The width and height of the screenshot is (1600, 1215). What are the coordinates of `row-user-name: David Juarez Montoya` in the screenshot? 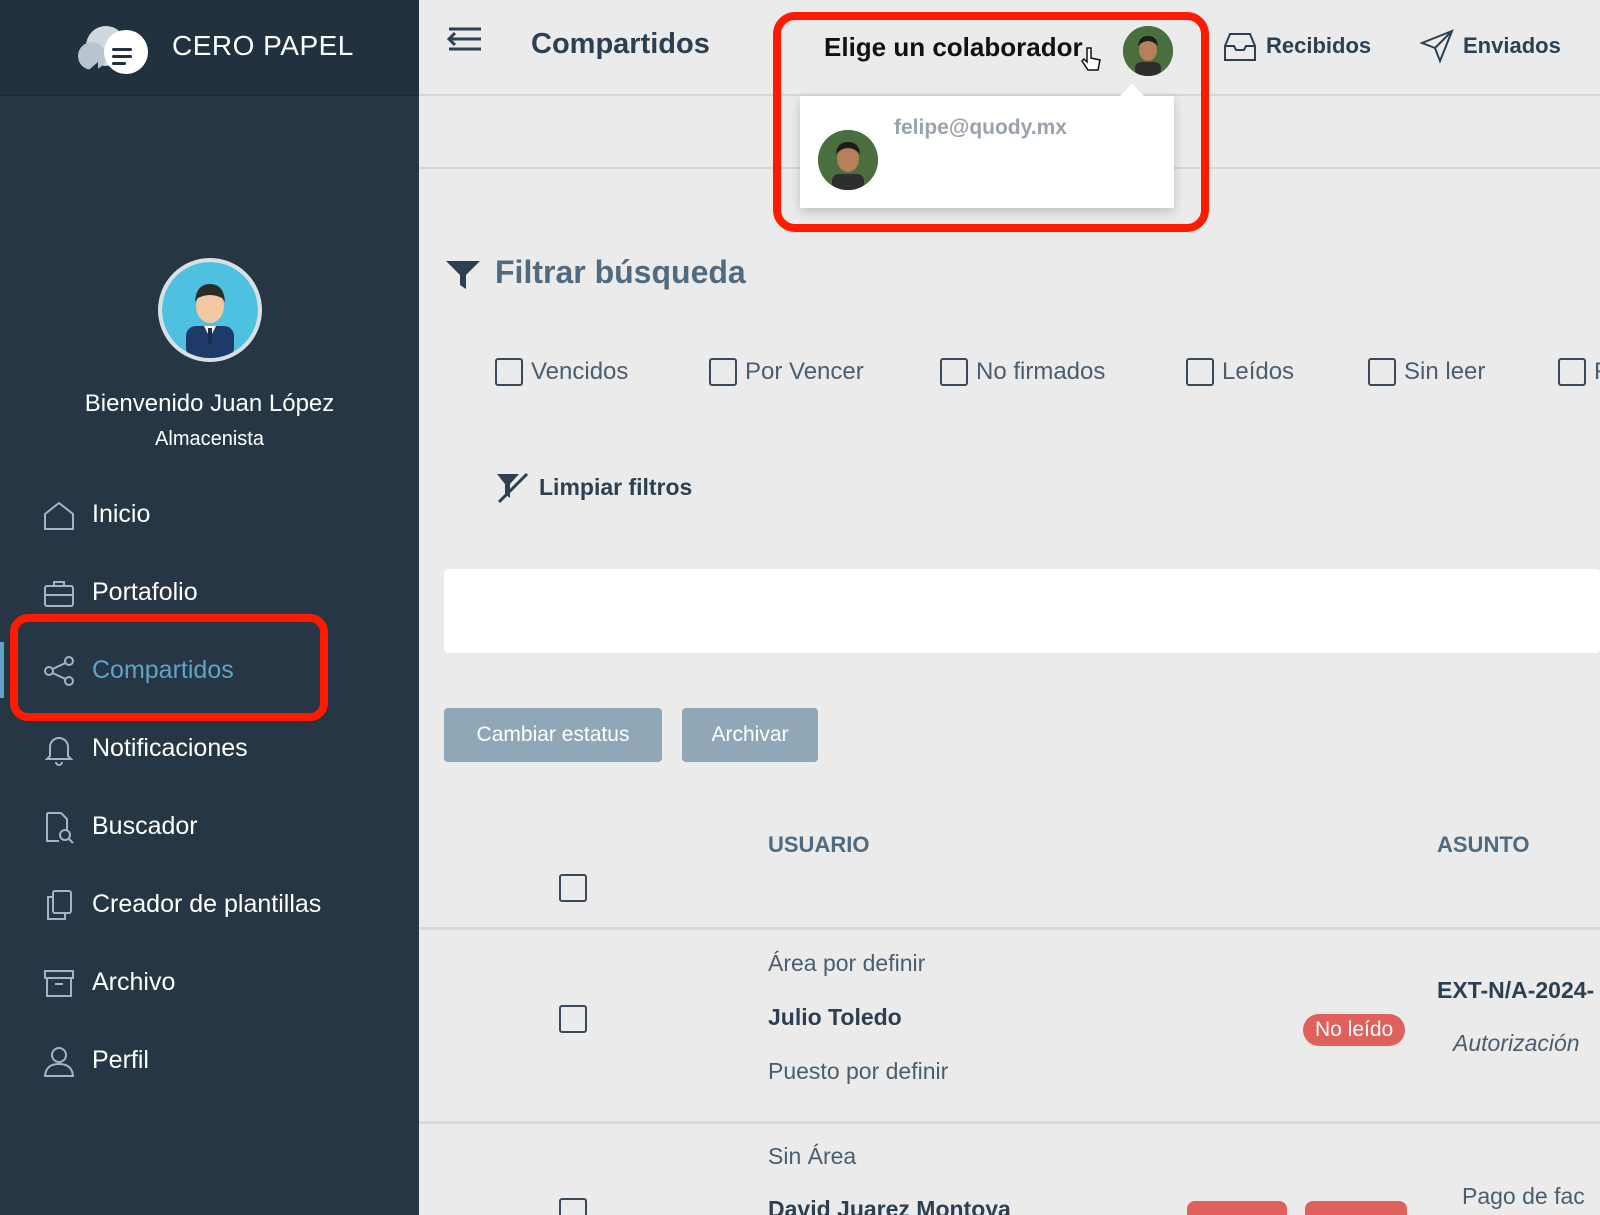 It's located at (889, 1205).